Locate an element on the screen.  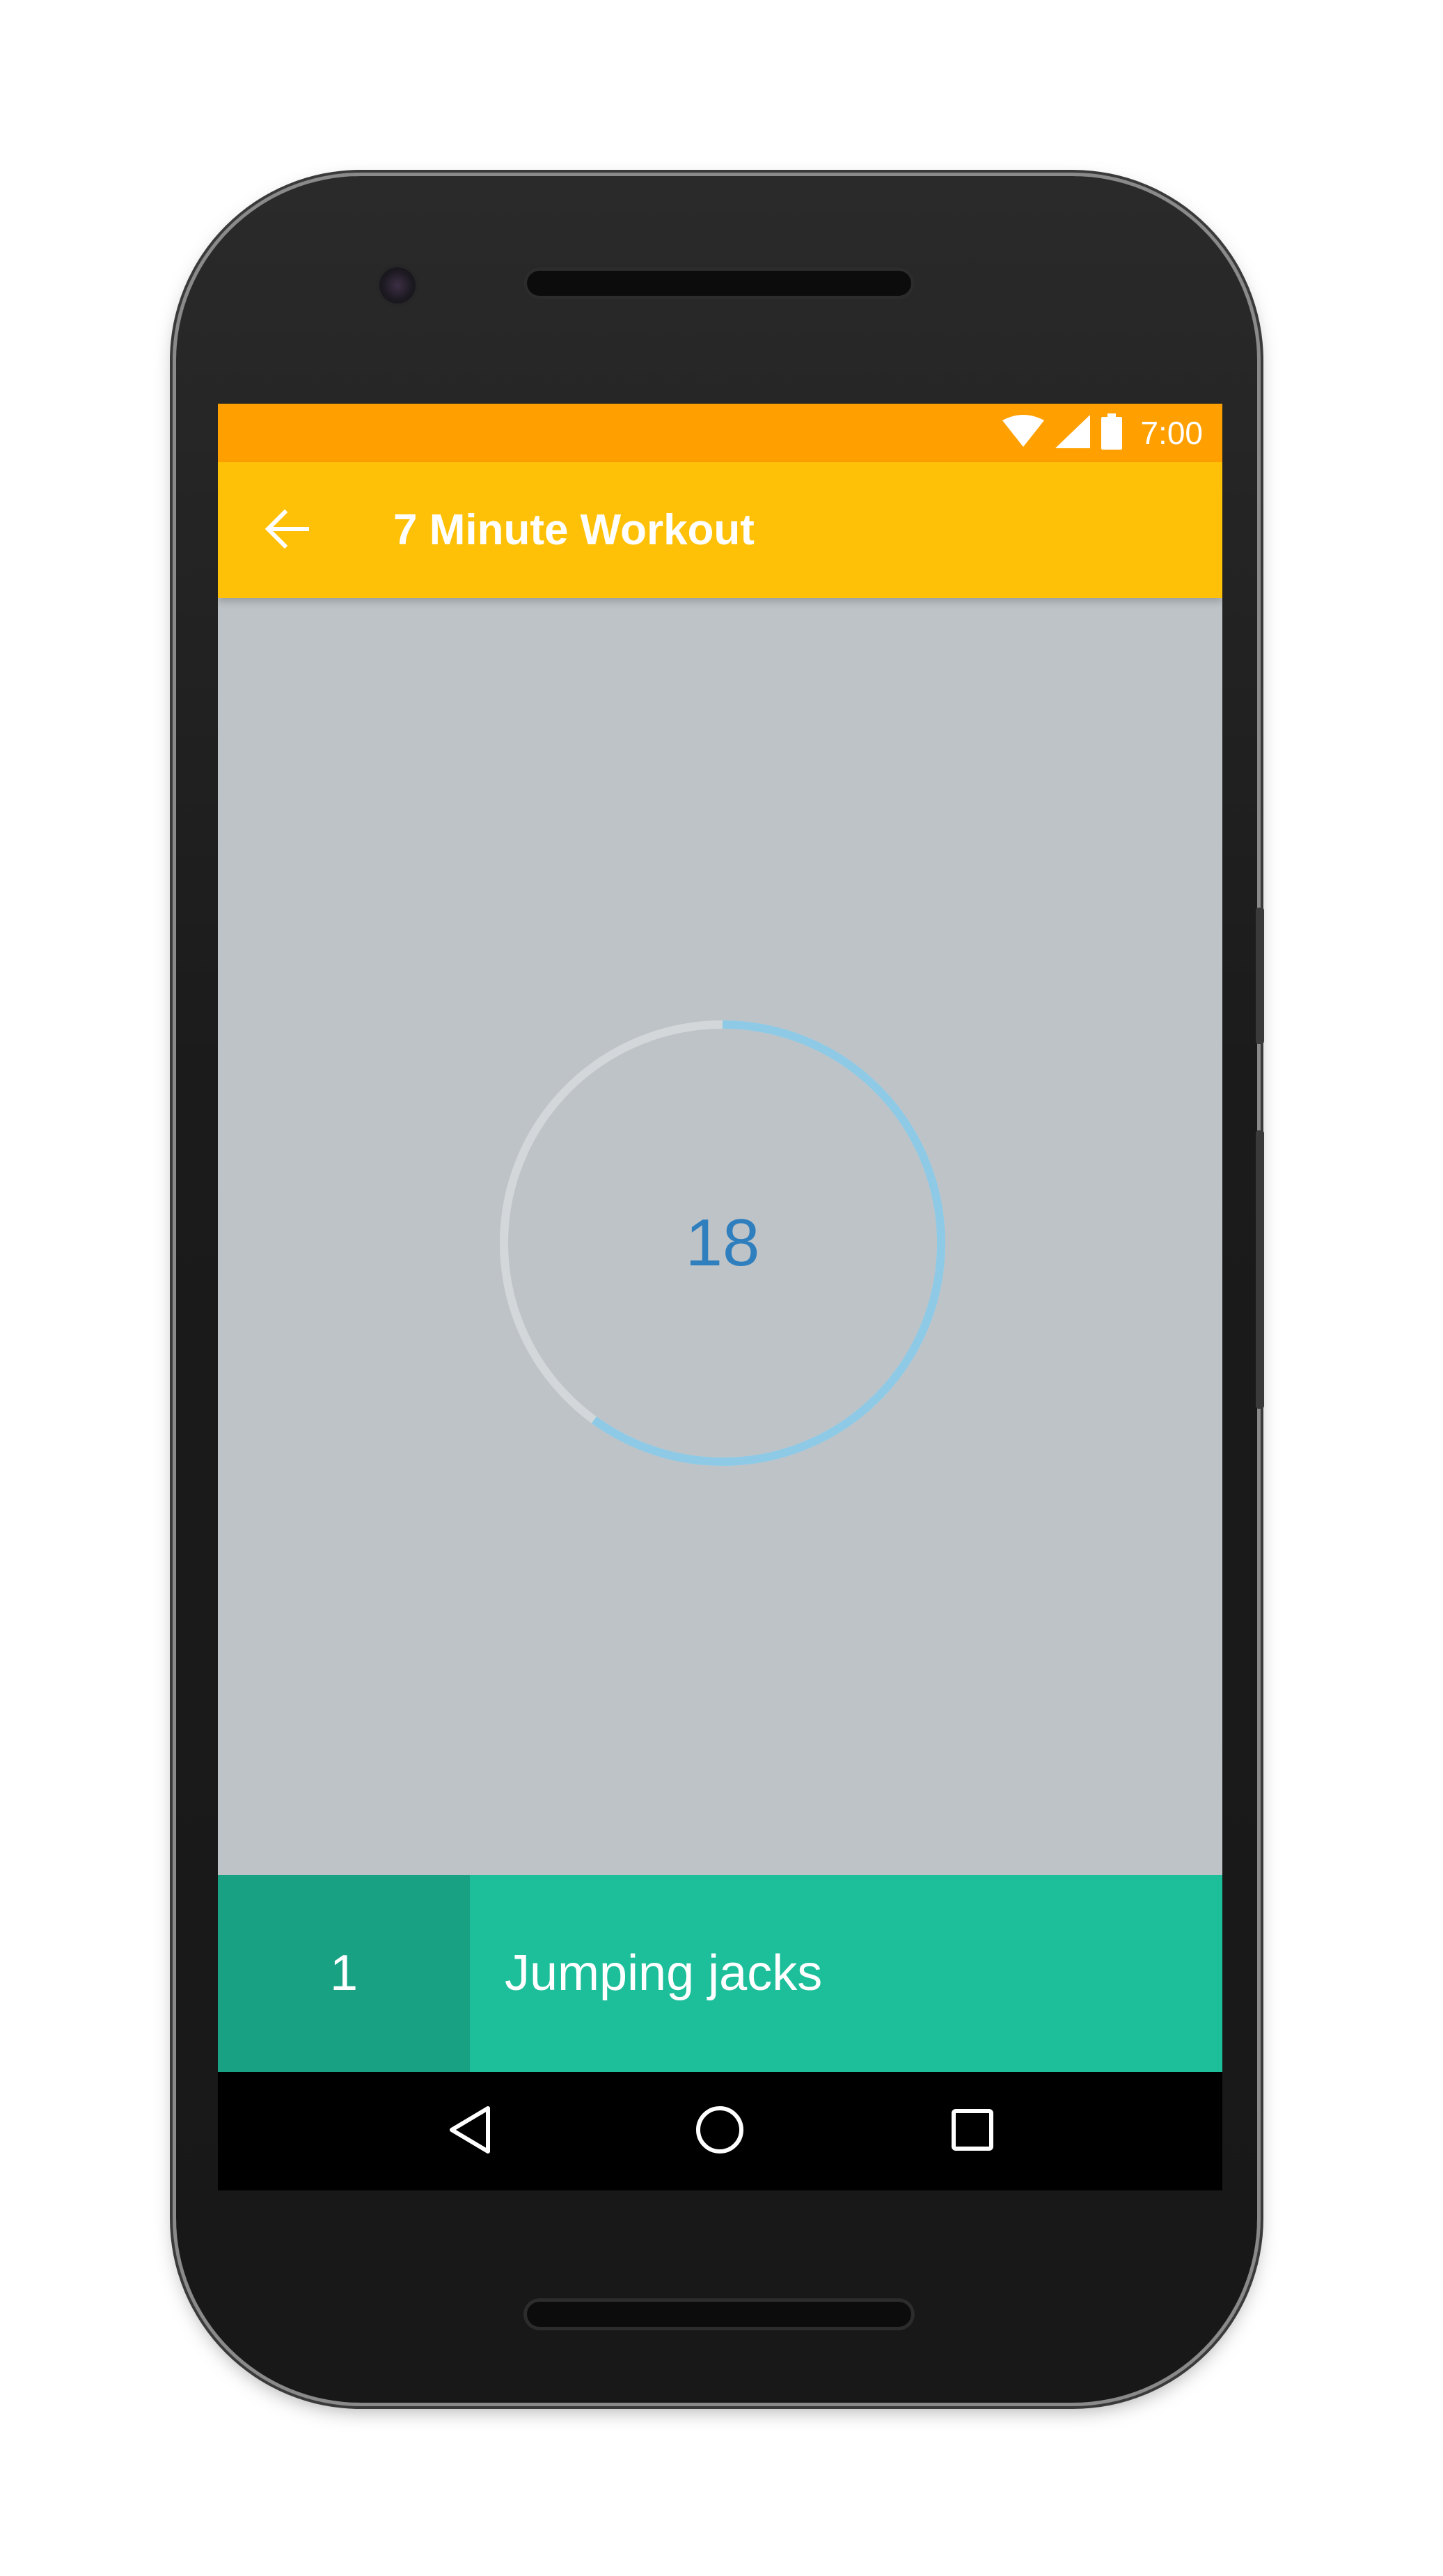
countdown-timer: 18 is located at coordinates (722, 1243).